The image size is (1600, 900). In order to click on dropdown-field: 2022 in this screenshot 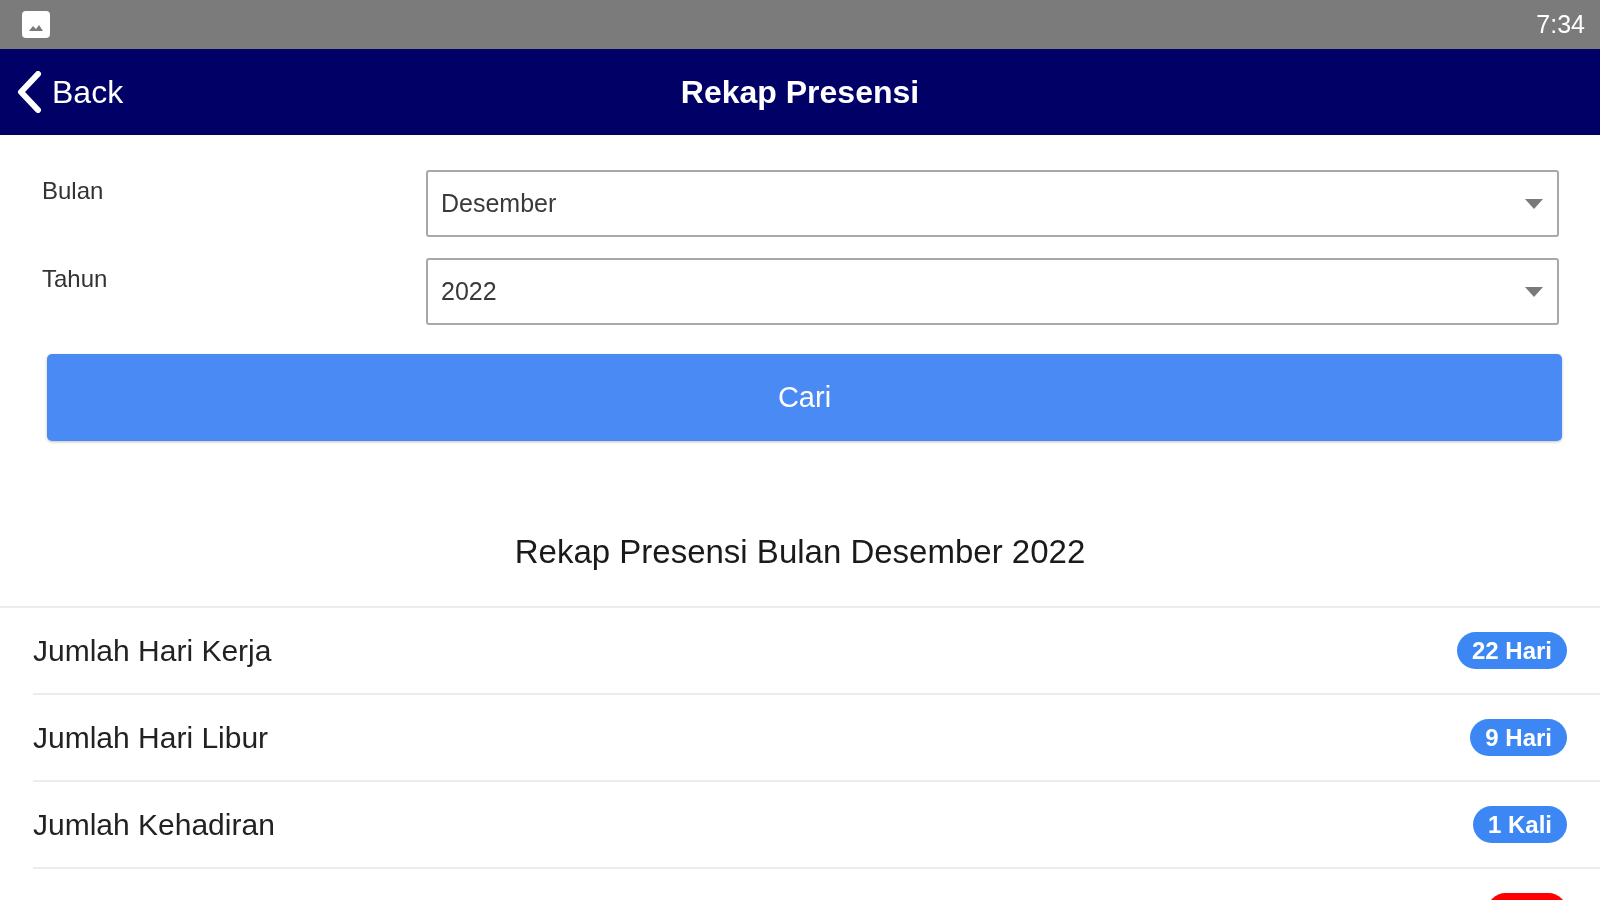, I will do `click(992, 291)`.